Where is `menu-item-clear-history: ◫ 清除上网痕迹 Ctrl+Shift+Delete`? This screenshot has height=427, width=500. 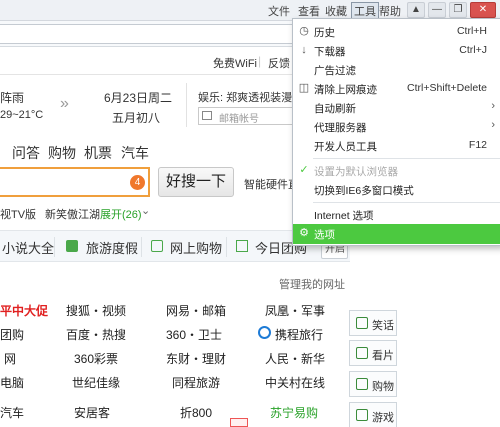
menu-item-clear-history: ◫ 清除上网痕迹 Ctrl+Shift+Delete is located at coordinates (396, 88).